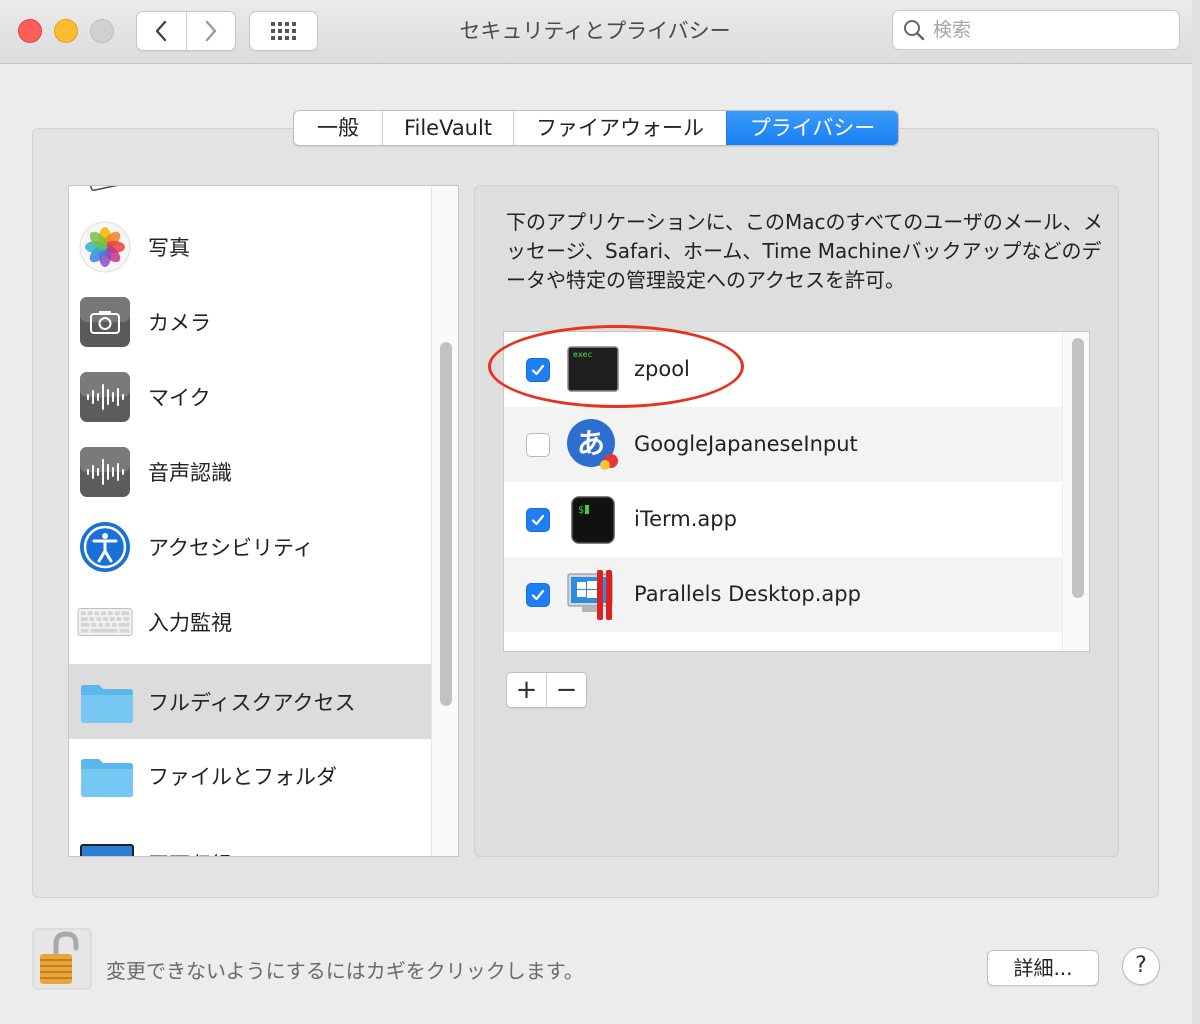  Describe the element at coordinates (179, 397) in the screenshot. I see `sidebar-item-label: マイク` at that location.